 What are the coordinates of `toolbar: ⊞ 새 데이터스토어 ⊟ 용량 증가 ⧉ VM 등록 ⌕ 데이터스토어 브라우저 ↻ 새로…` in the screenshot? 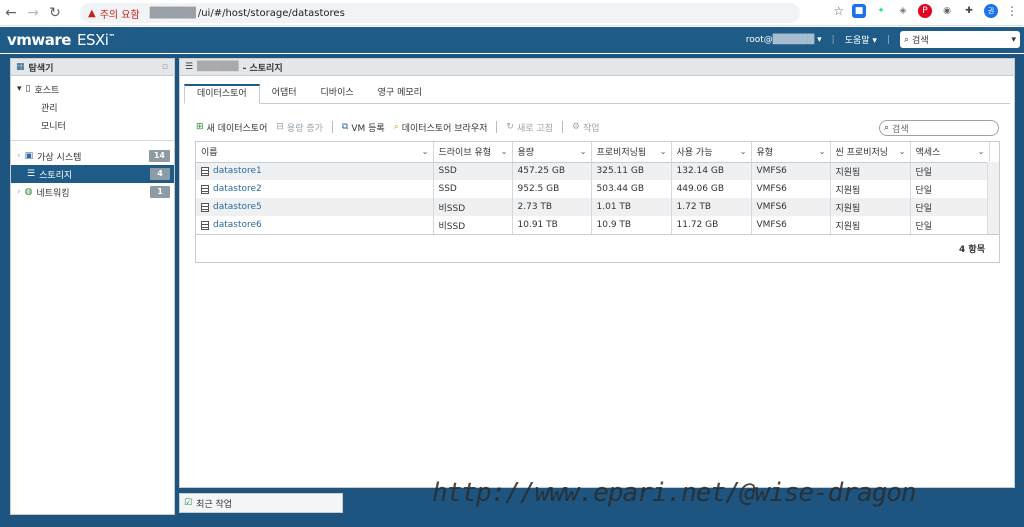 It's located at (398, 127).